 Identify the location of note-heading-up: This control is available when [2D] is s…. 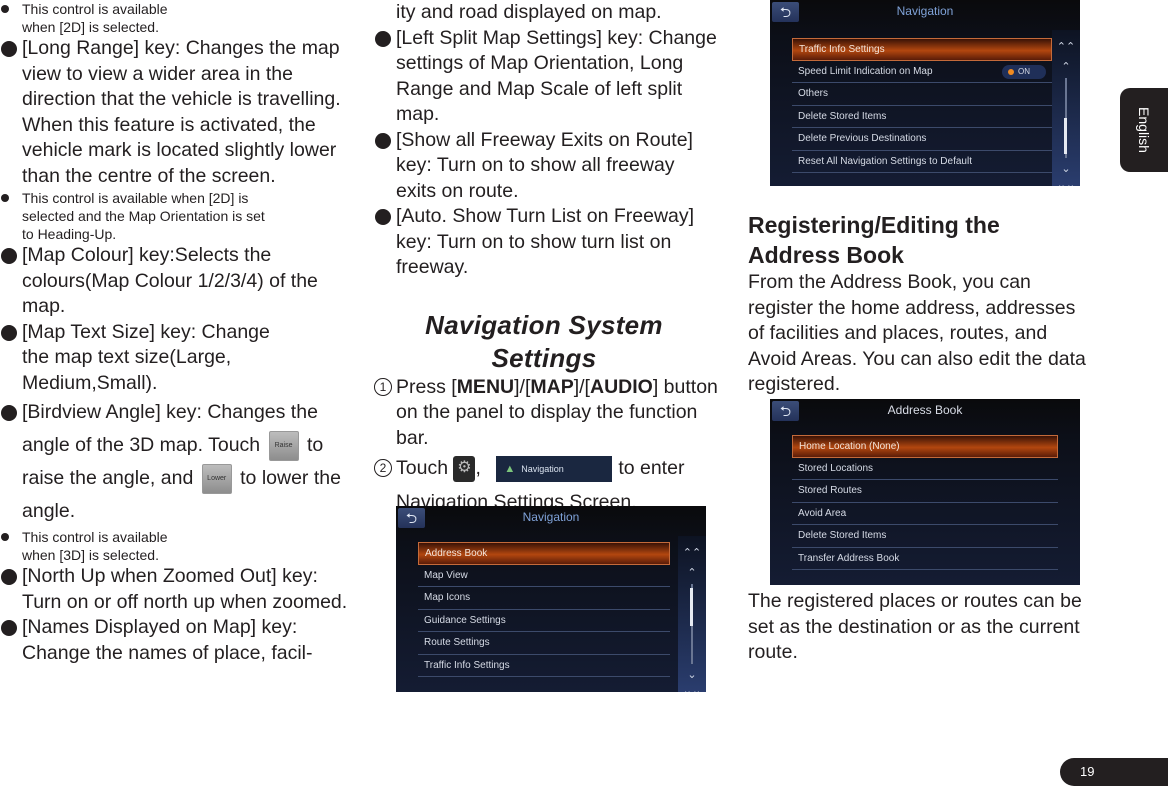
(175, 216).